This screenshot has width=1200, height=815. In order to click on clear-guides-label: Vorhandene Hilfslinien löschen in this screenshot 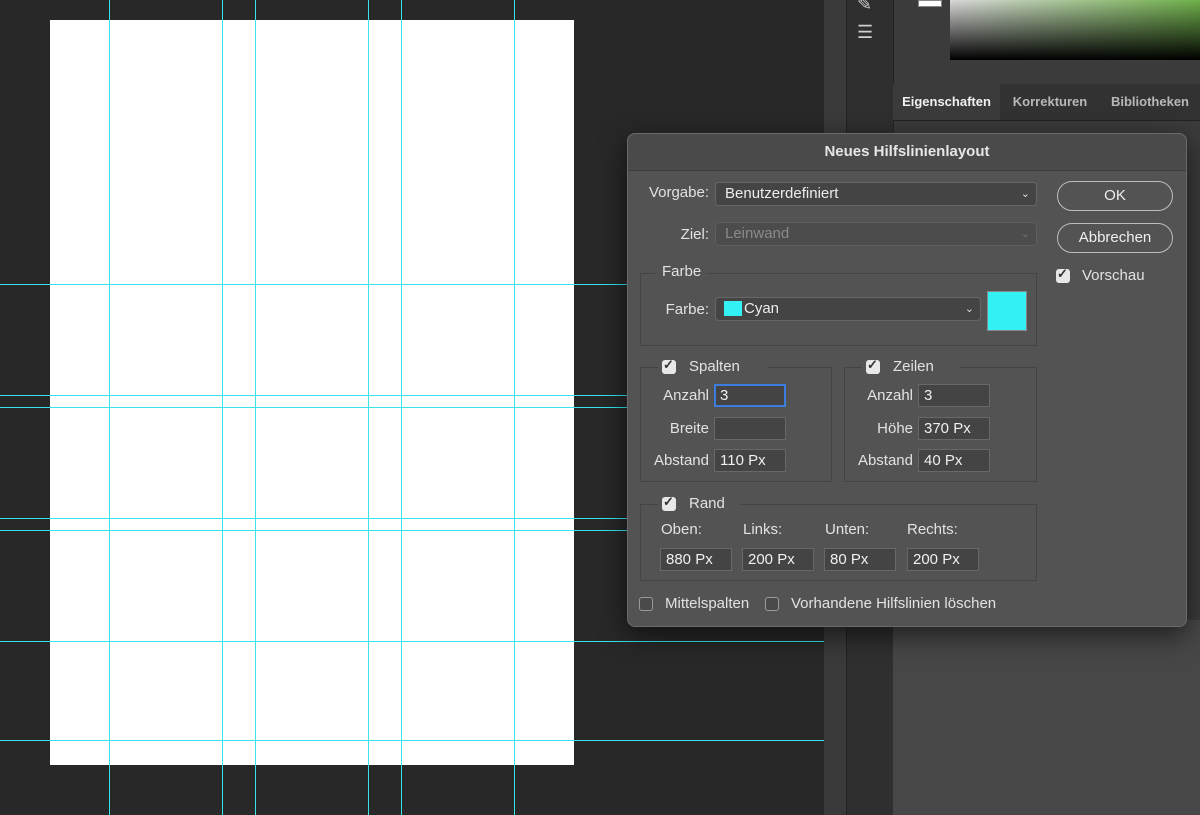, I will do `click(894, 603)`.